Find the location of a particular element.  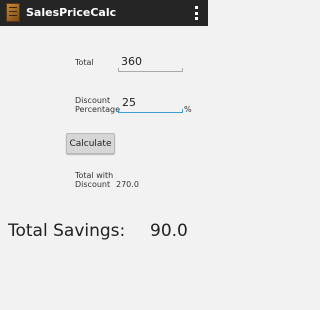

app-title: SalesPriceCalc is located at coordinates (71, 12).